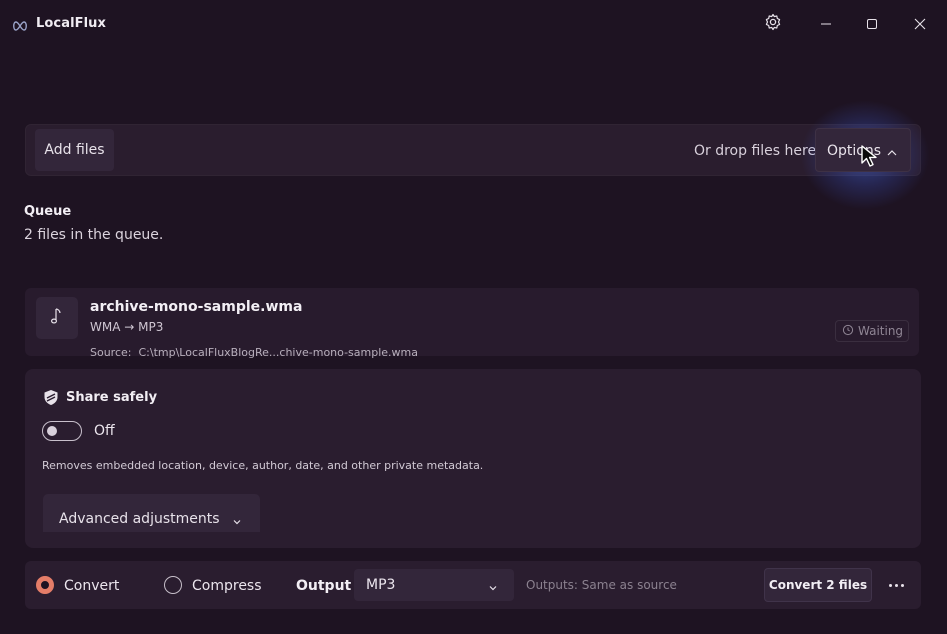 The width and height of the screenshot is (947, 634). I want to click on shield-icon, so click(51, 399).